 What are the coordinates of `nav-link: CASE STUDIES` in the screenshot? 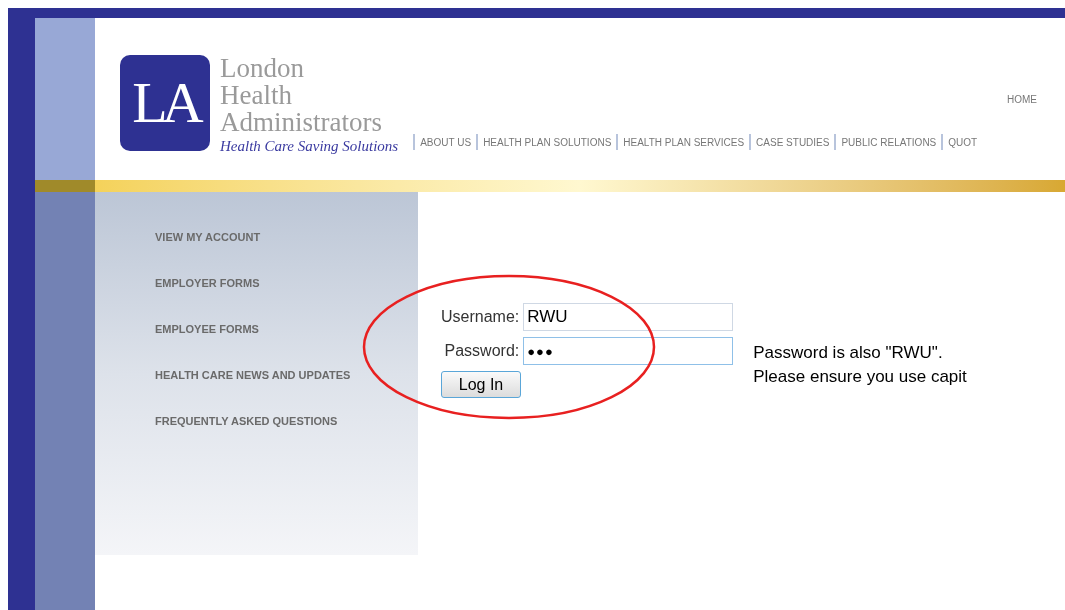 It's located at (793, 142).